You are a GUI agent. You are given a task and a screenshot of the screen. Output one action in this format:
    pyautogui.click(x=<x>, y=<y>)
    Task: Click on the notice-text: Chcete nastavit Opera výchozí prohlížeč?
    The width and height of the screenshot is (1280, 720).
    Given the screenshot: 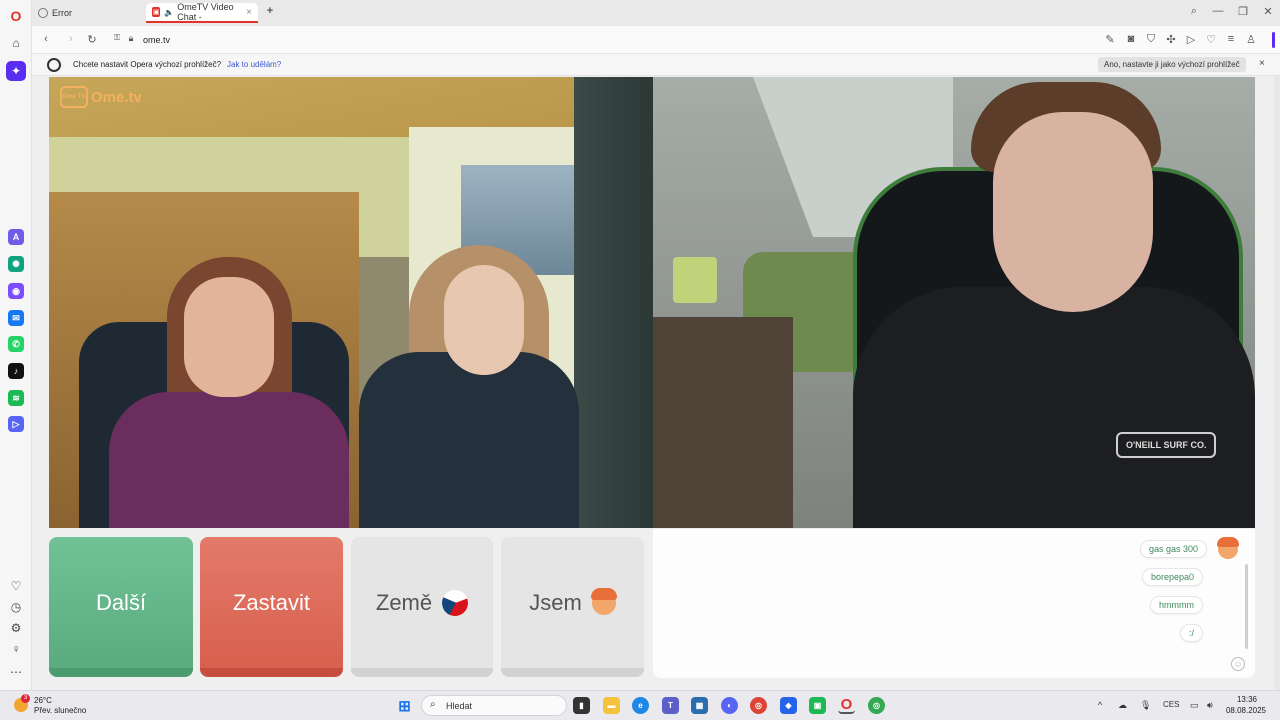 What is the action you would take?
    pyautogui.click(x=147, y=64)
    